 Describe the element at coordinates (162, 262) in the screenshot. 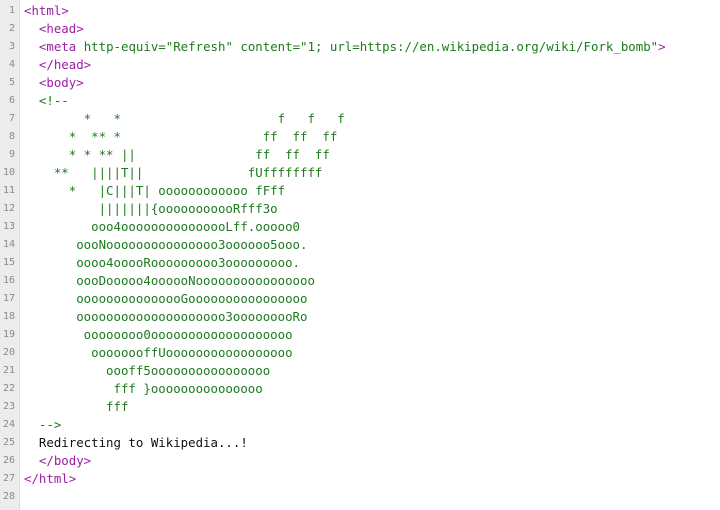

I see `ascii-art-line: oooo4ooooRooooooooo3ooooooooo.` at that location.